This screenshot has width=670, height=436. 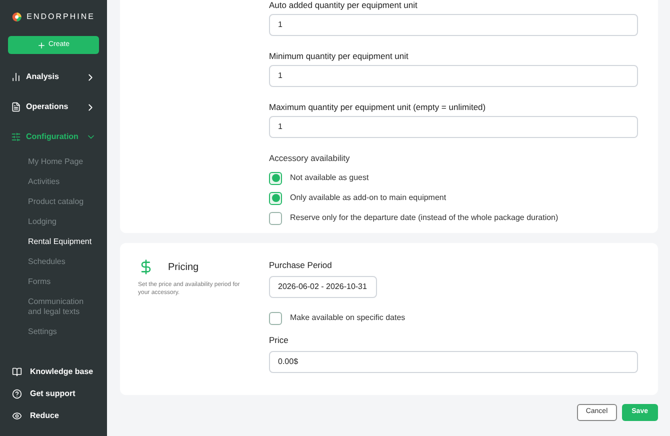 What do you see at coordinates (339, 56) in the screenshot?
I see `field-label: Minimum quantity per equipment unit` at bounding box center [339, 56].